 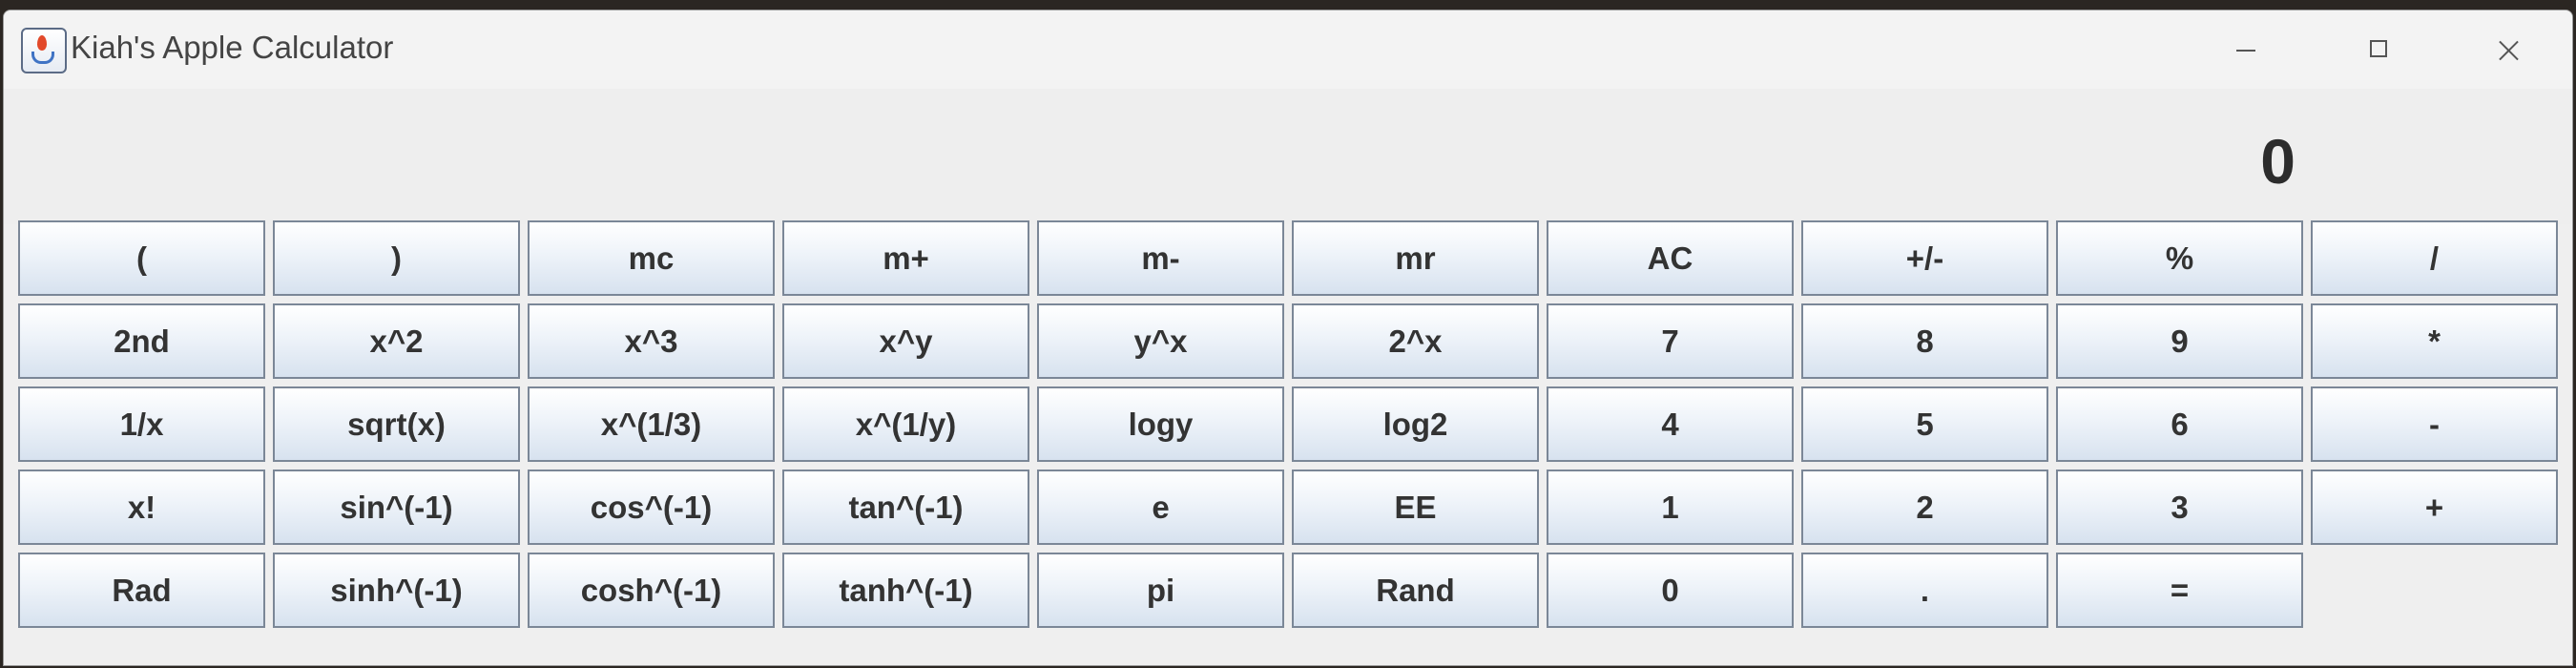 I want to click on key-button: e, so click(x=1160, y=507).